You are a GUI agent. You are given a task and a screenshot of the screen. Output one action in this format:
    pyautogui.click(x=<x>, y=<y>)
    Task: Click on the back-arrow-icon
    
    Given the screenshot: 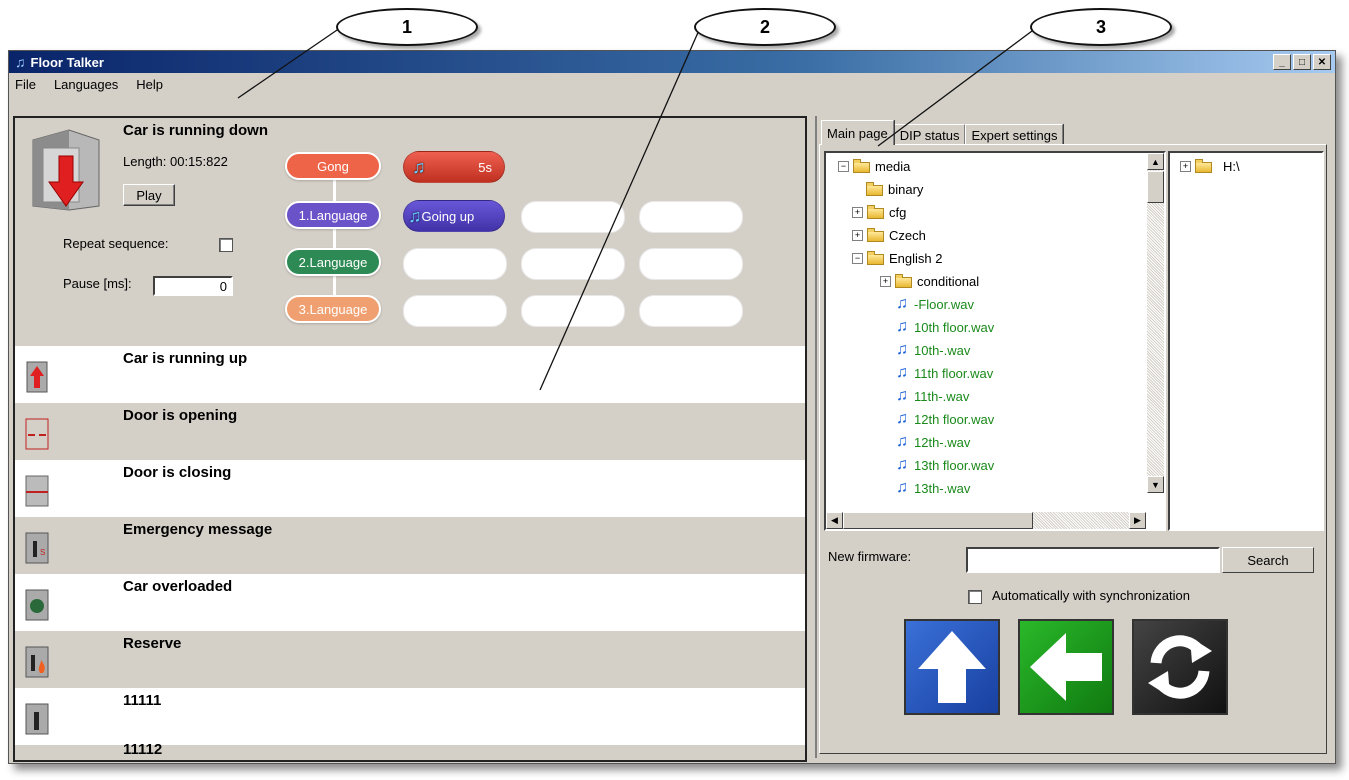 What is the action you would take?
    pyautogui.click(x=1066, y=667)
    